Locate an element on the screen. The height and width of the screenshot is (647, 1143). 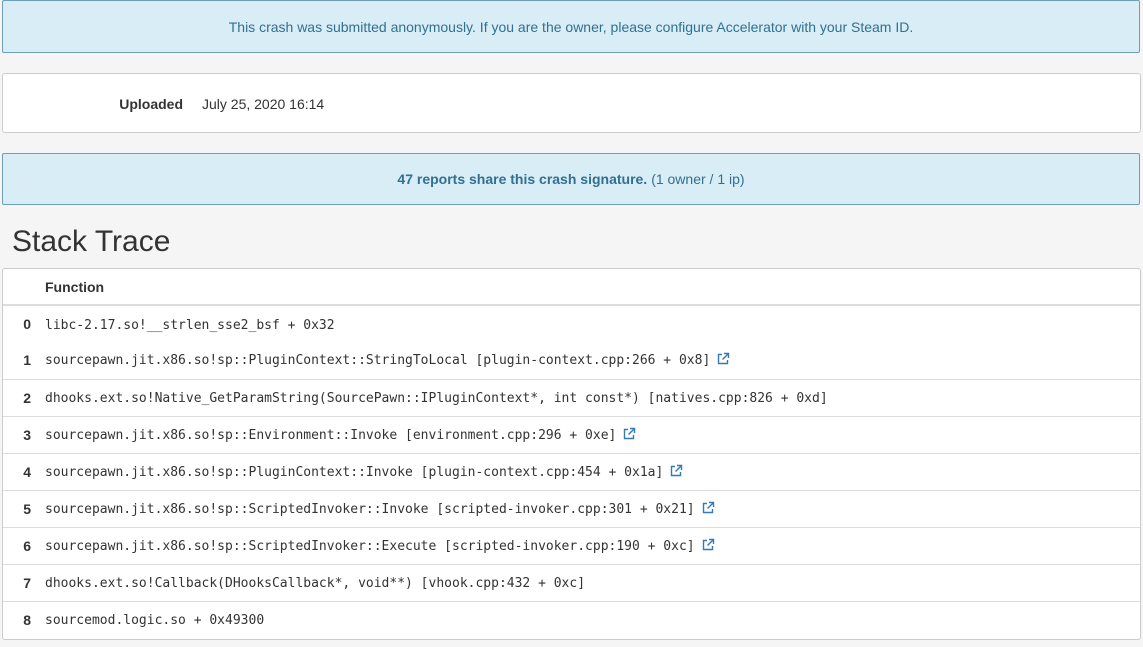
frame-index: 2 is located at coordinates (24, 397).